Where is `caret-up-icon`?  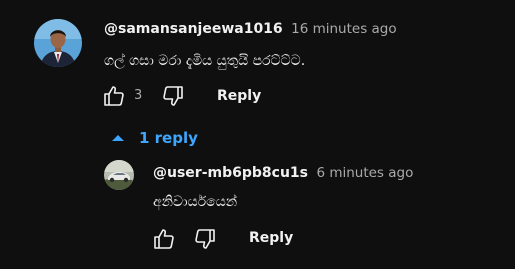
caret-up-icon is located at coordinates (118, 138).